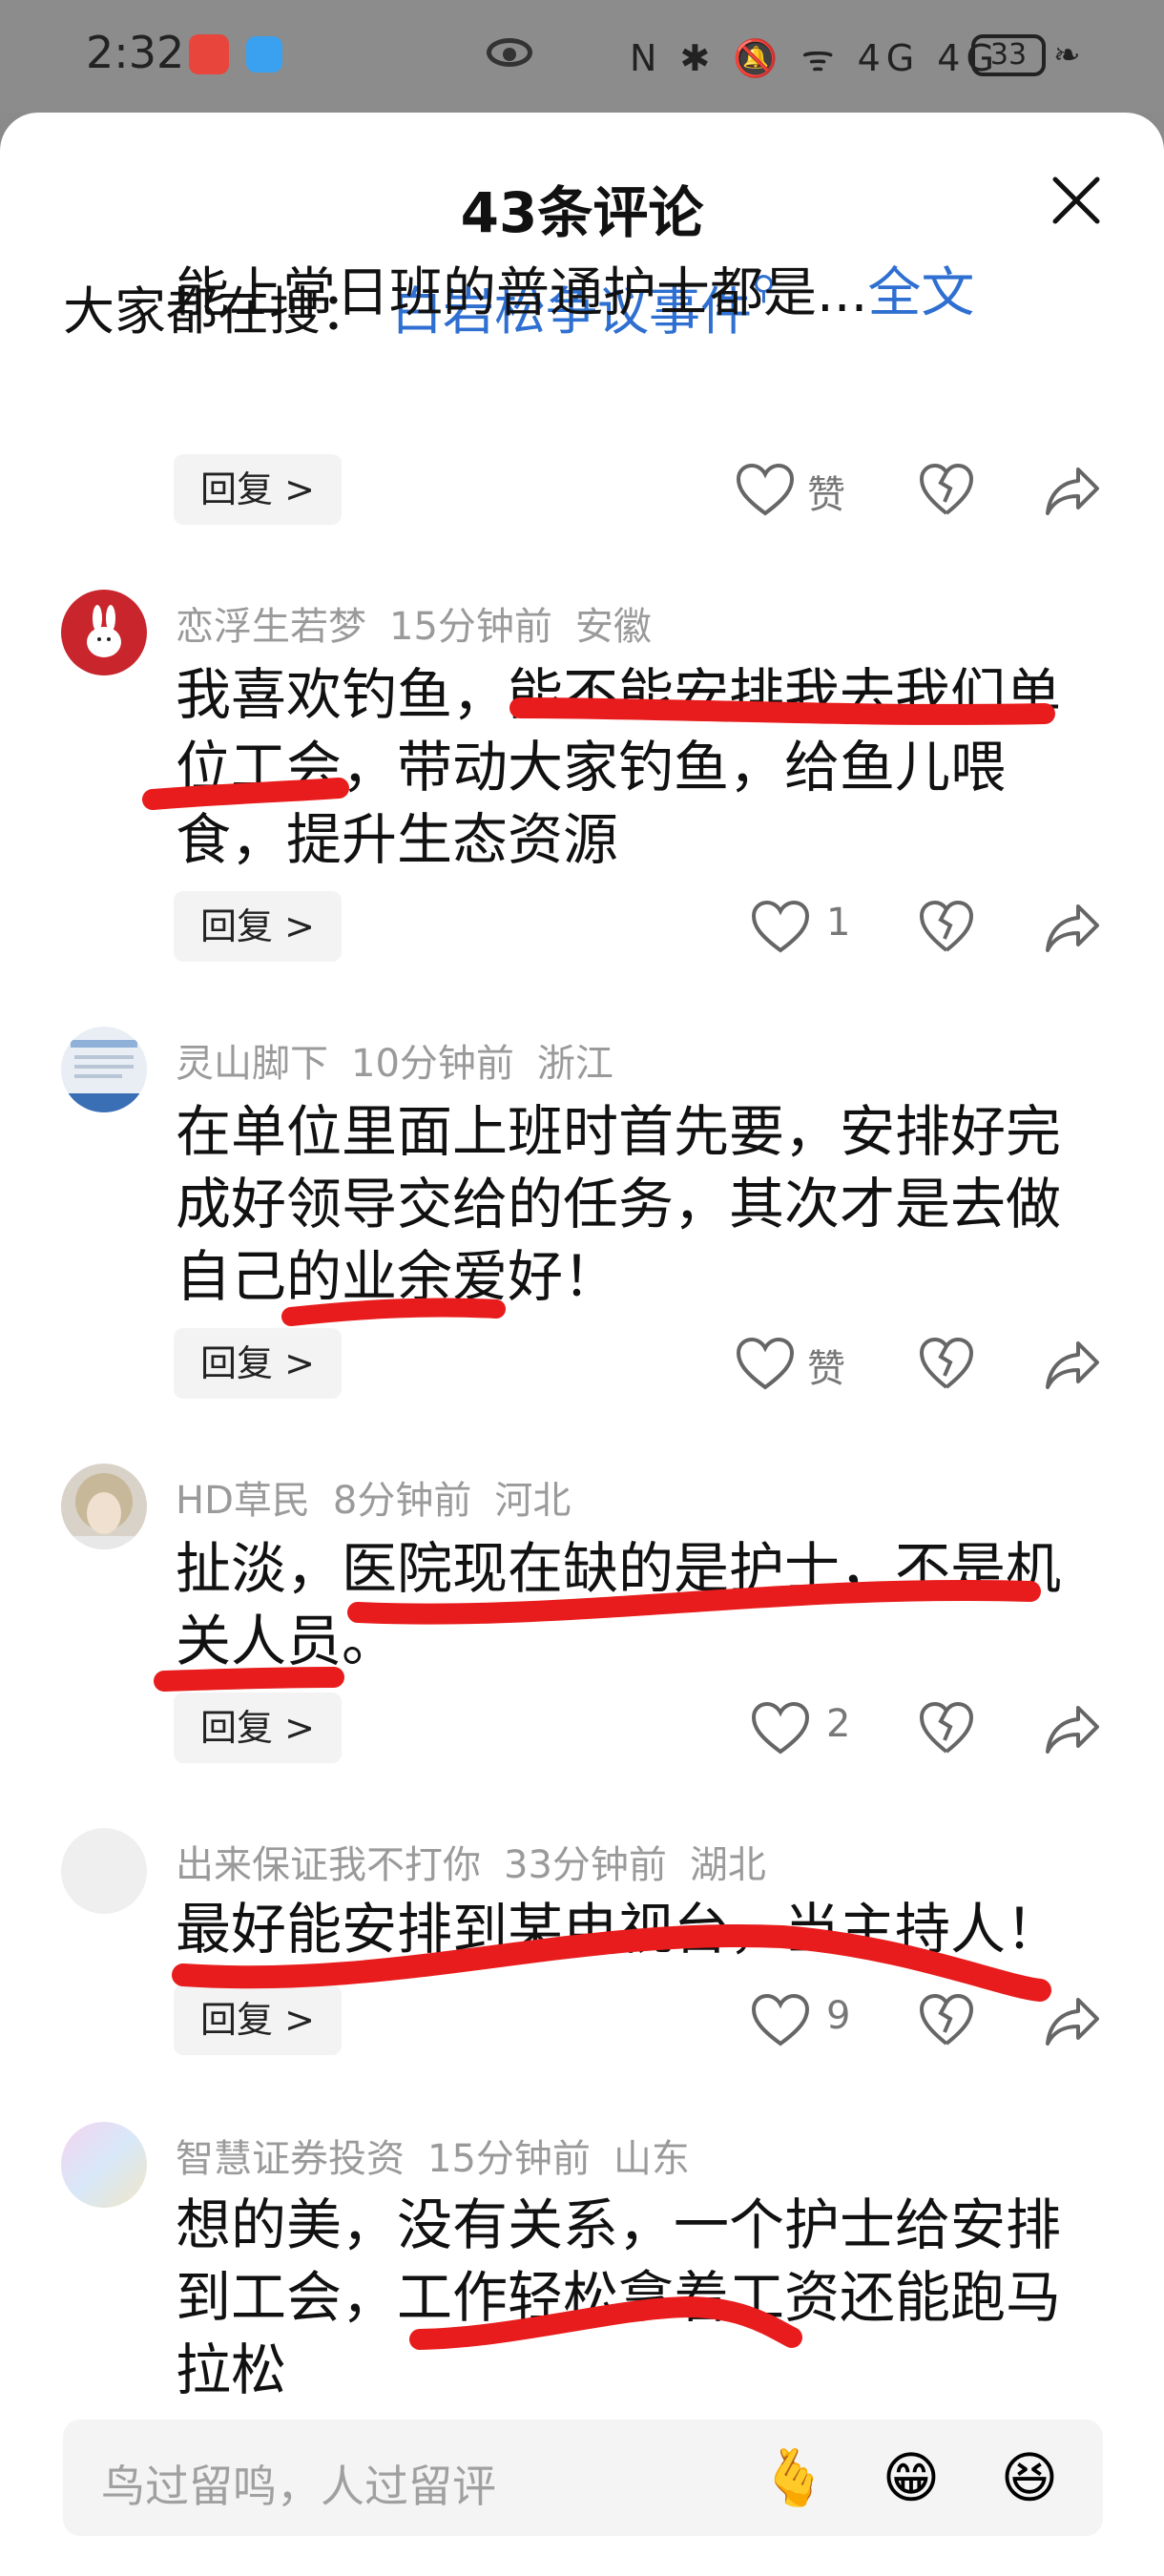 This screenshot has height=2576, width=1164. I want to click on comment-time: 10分钟前, so click(433, 1064).